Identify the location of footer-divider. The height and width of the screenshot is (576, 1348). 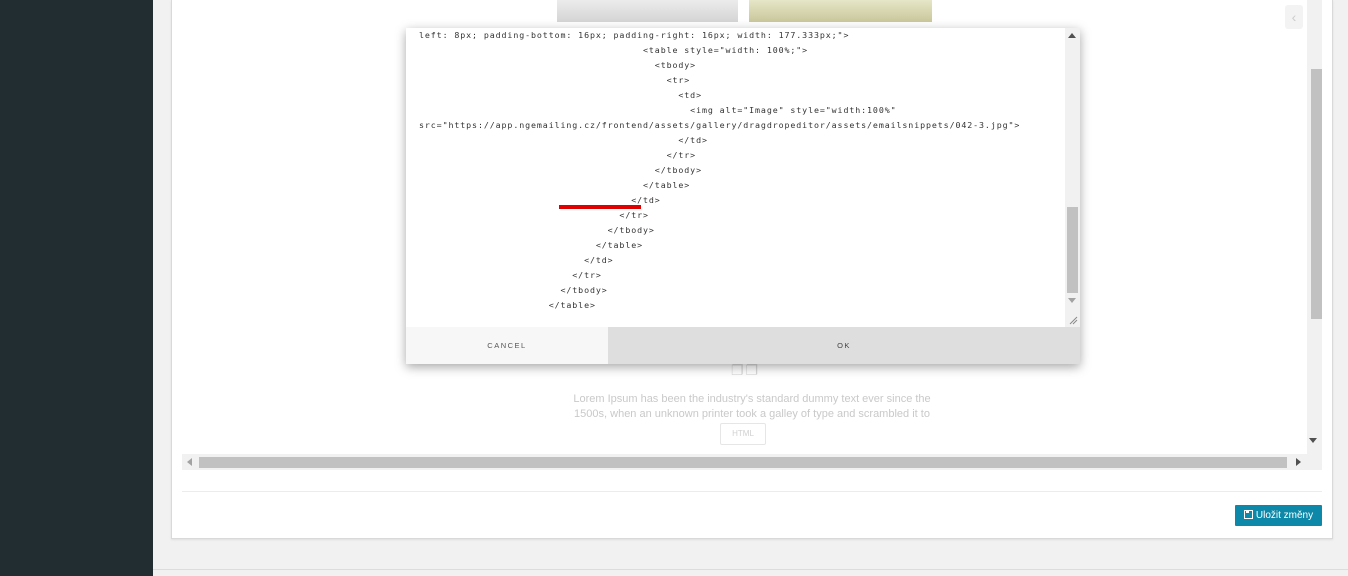
(752, 491).